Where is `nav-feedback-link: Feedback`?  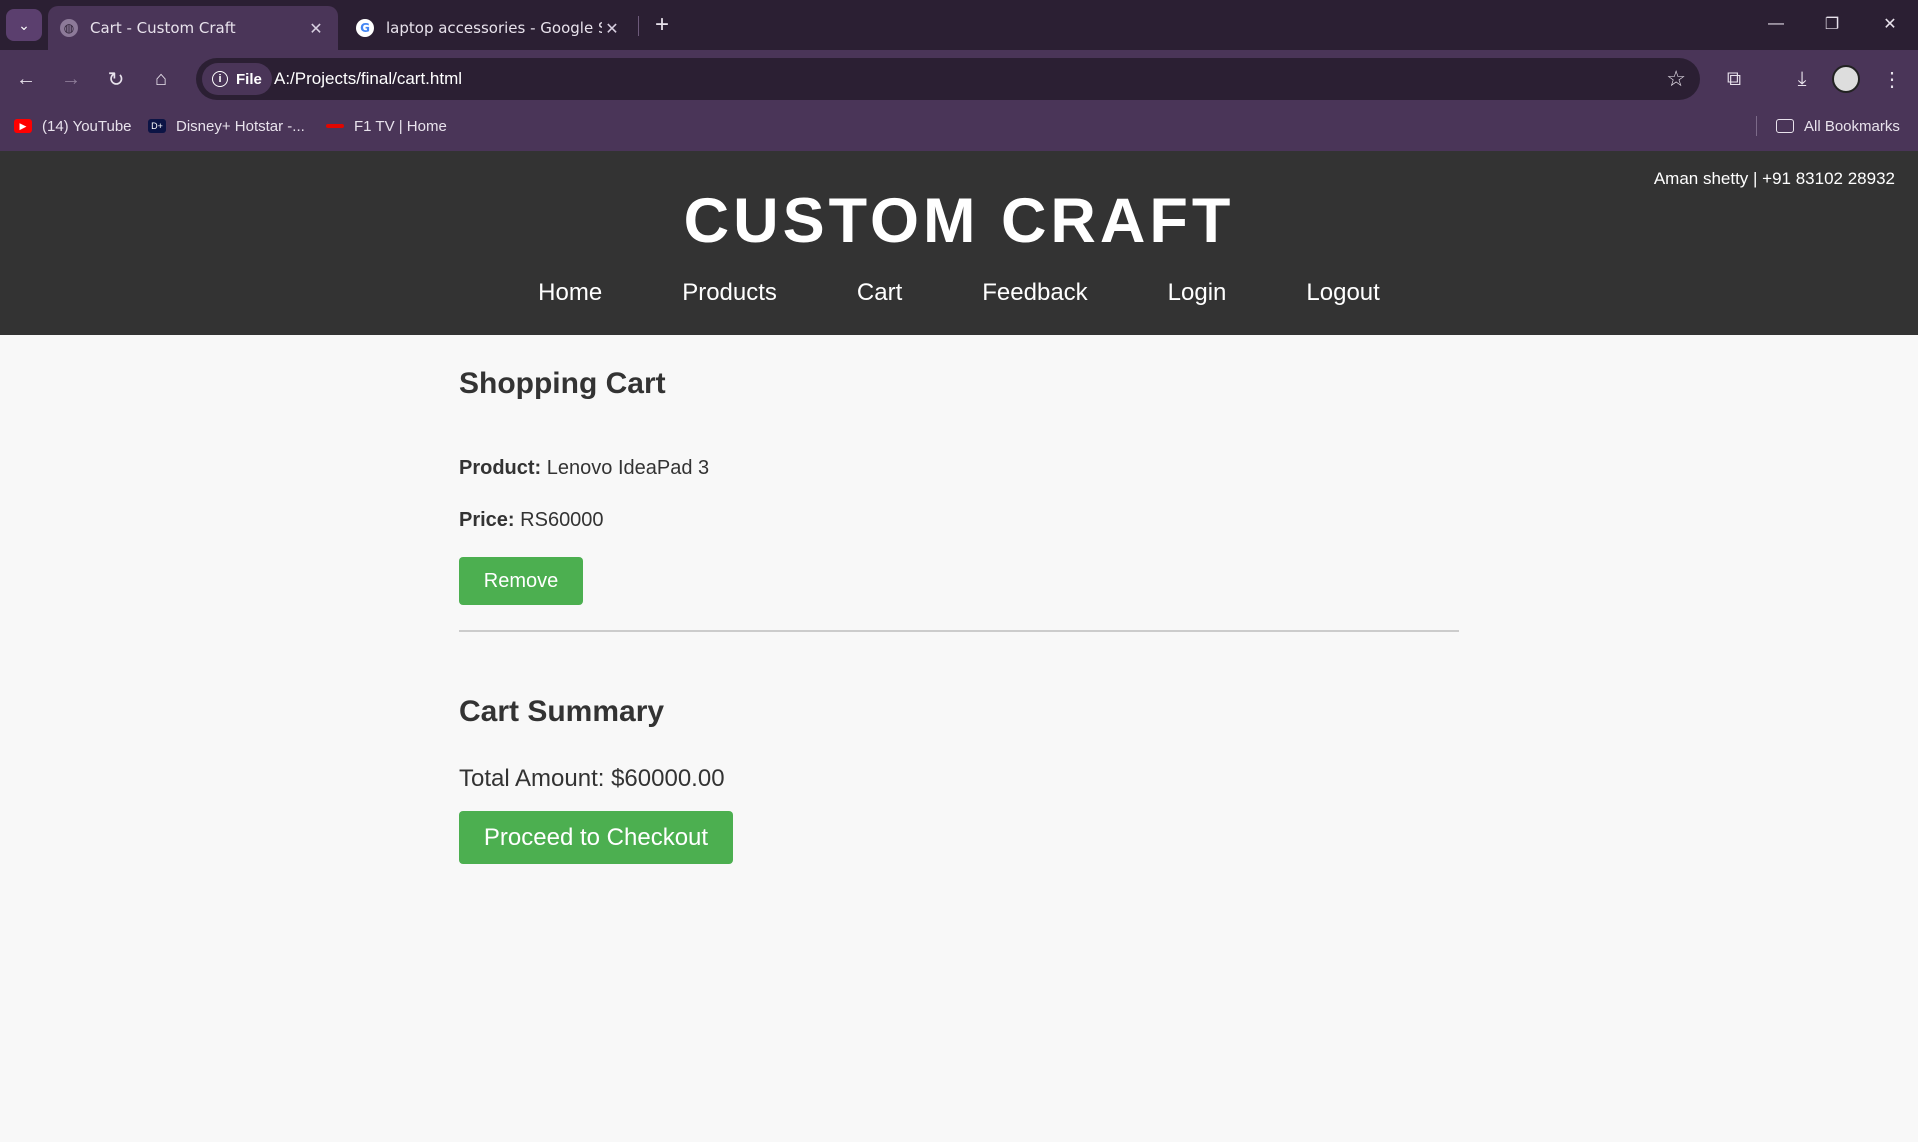 nav-feedback-link: Feedback is located at coordinates (1034, 293).